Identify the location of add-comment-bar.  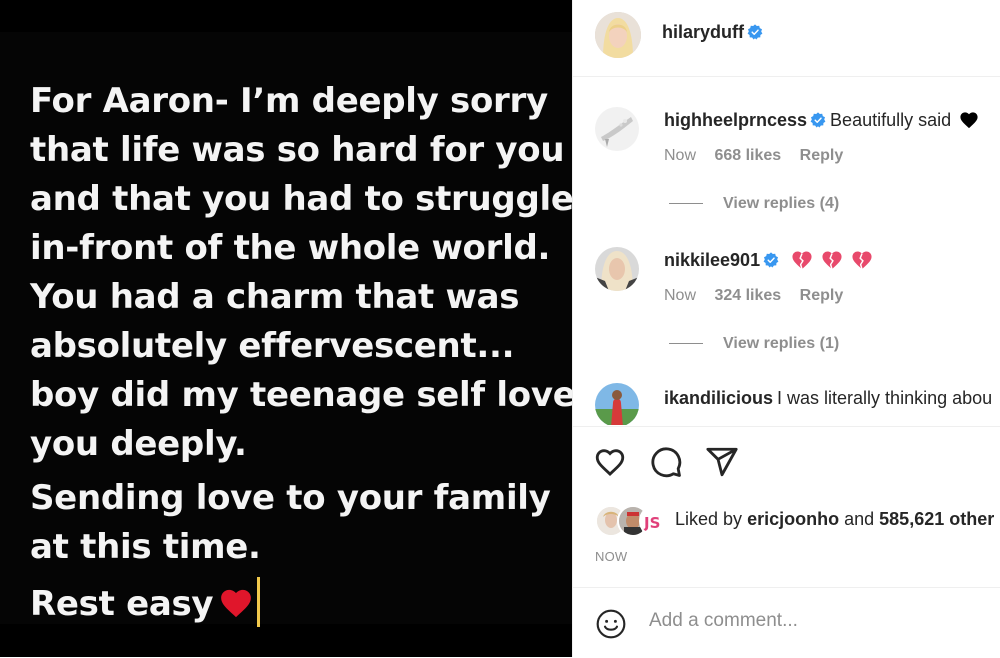
(786, 622).